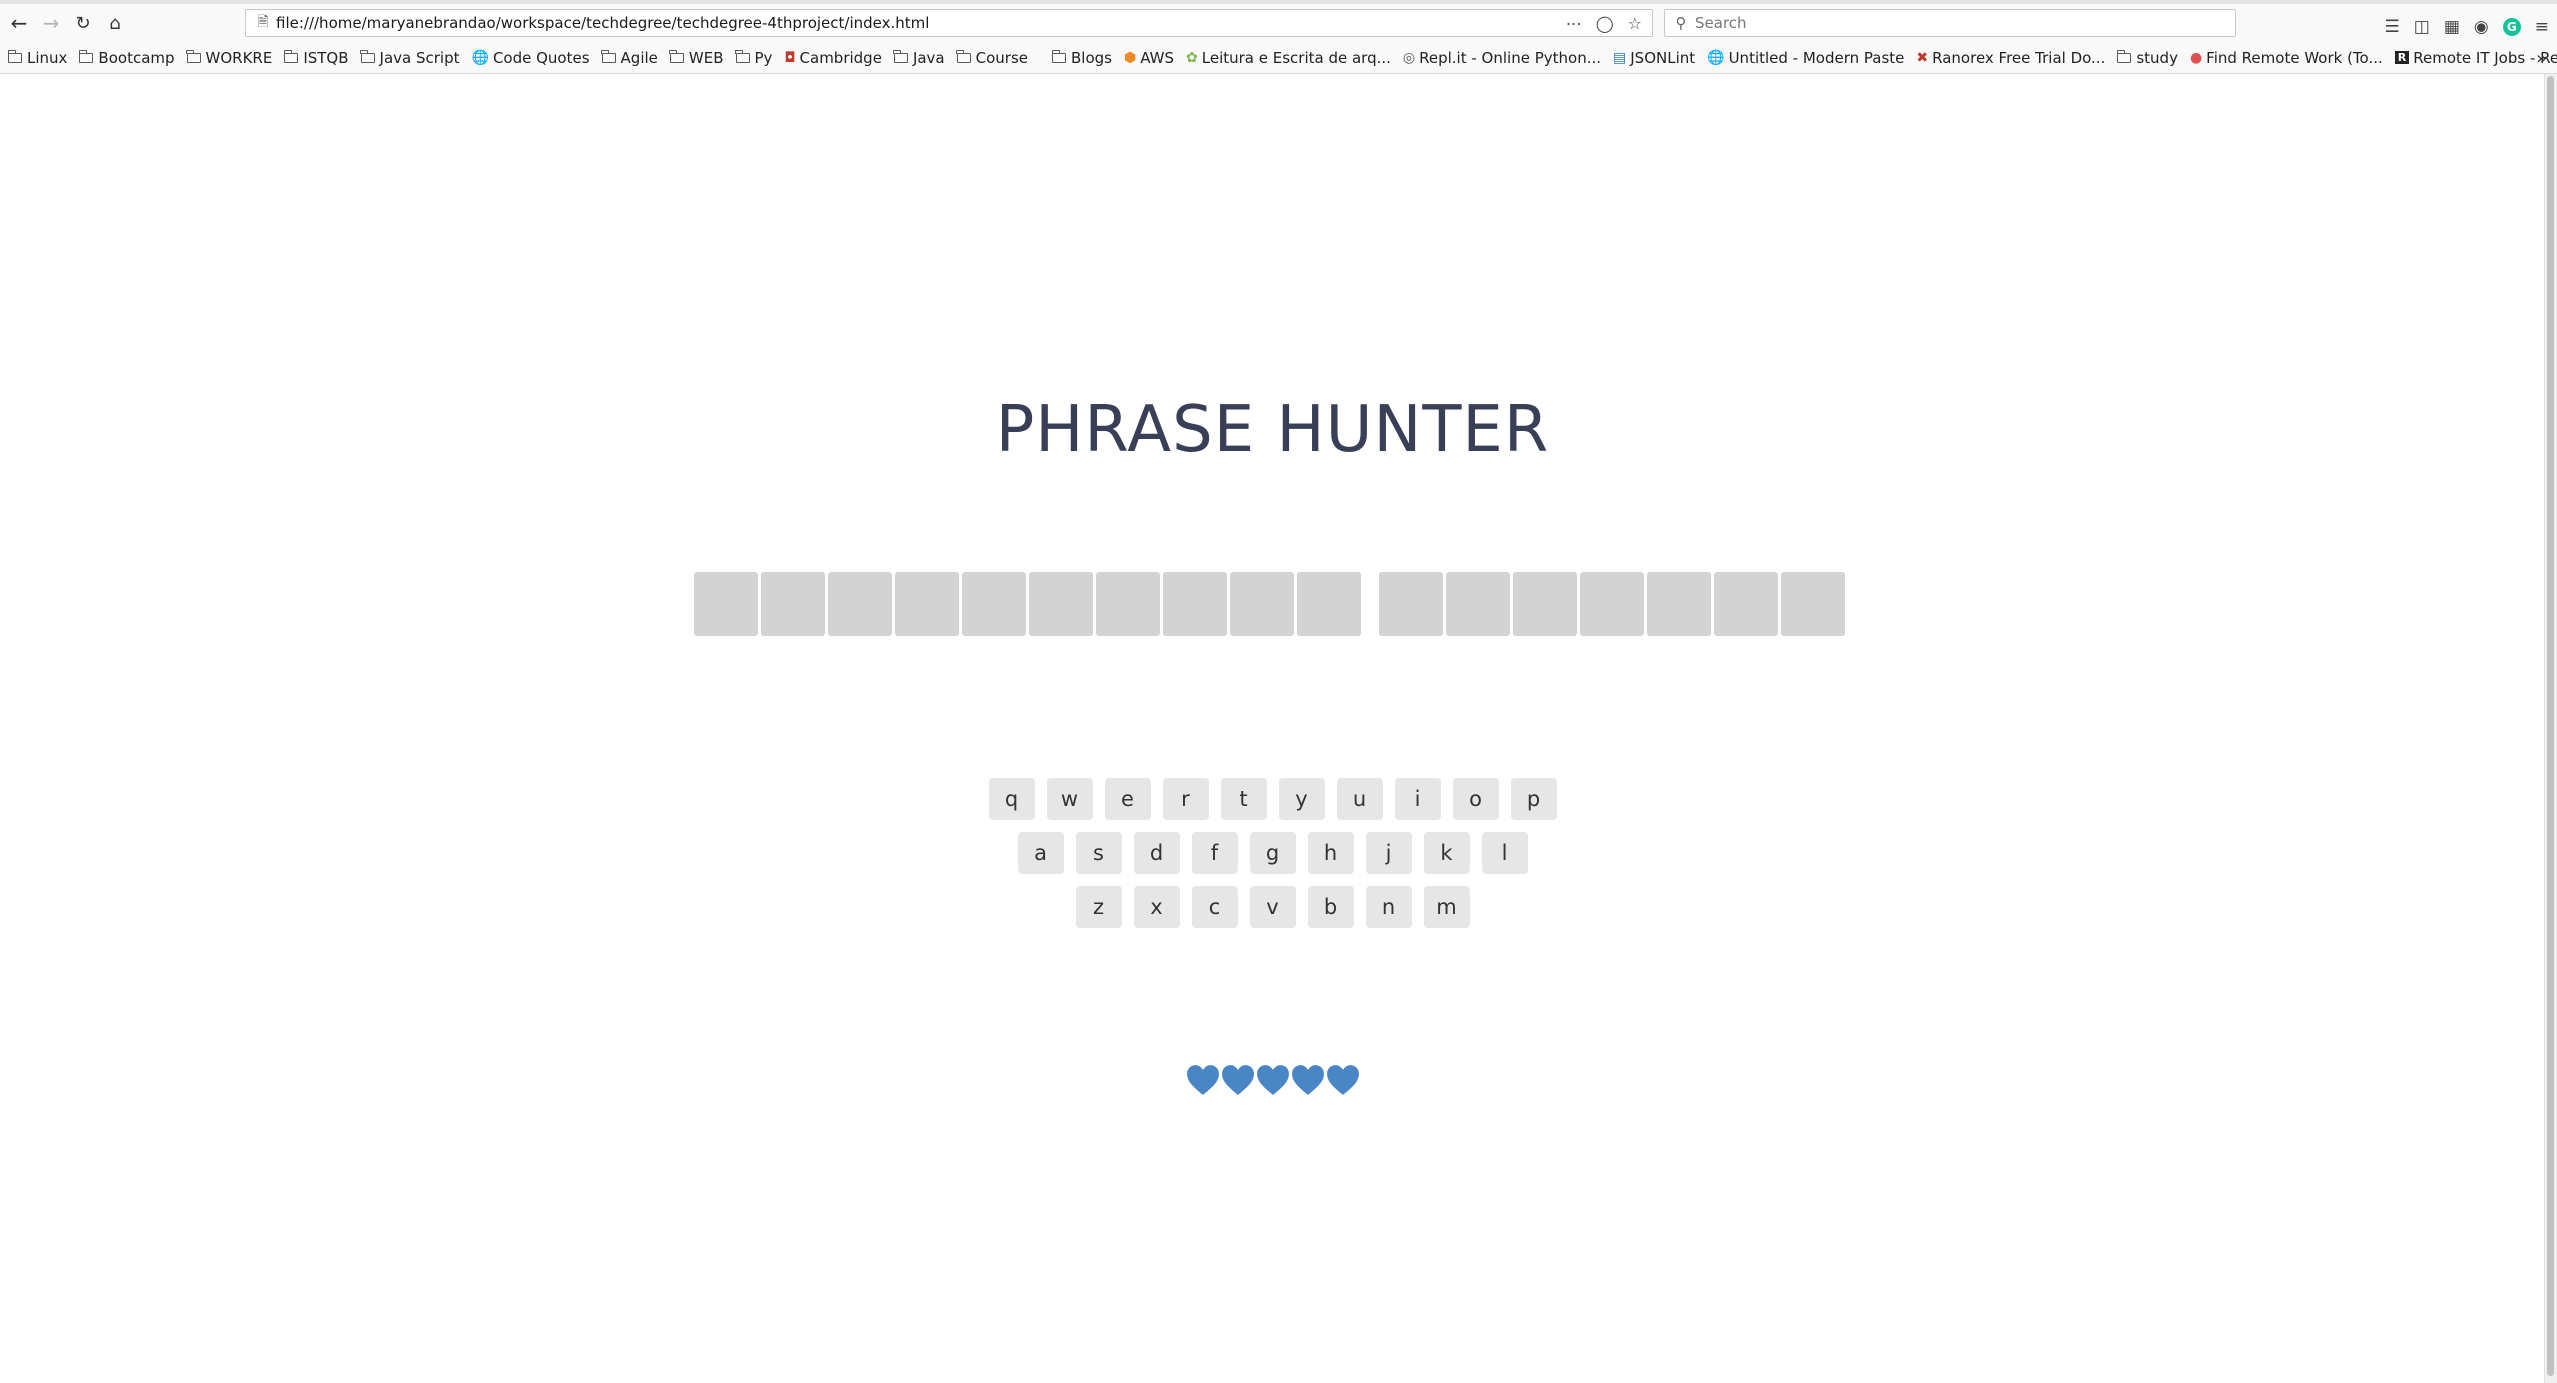  Describe the element at coordinates (239, 57) in the screenshot. I see `bookmark-label: WORKRE` at that location.